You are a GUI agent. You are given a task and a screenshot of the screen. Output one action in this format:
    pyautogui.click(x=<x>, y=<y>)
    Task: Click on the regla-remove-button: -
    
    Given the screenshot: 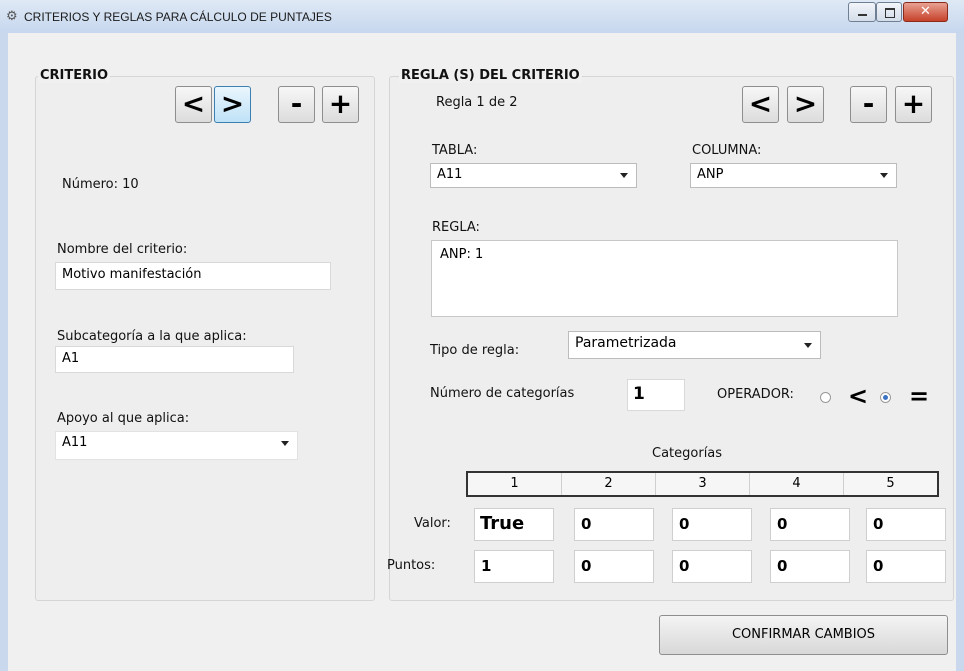 What is the action you would take?
    pyautogui.click(x=868, y=104)
    